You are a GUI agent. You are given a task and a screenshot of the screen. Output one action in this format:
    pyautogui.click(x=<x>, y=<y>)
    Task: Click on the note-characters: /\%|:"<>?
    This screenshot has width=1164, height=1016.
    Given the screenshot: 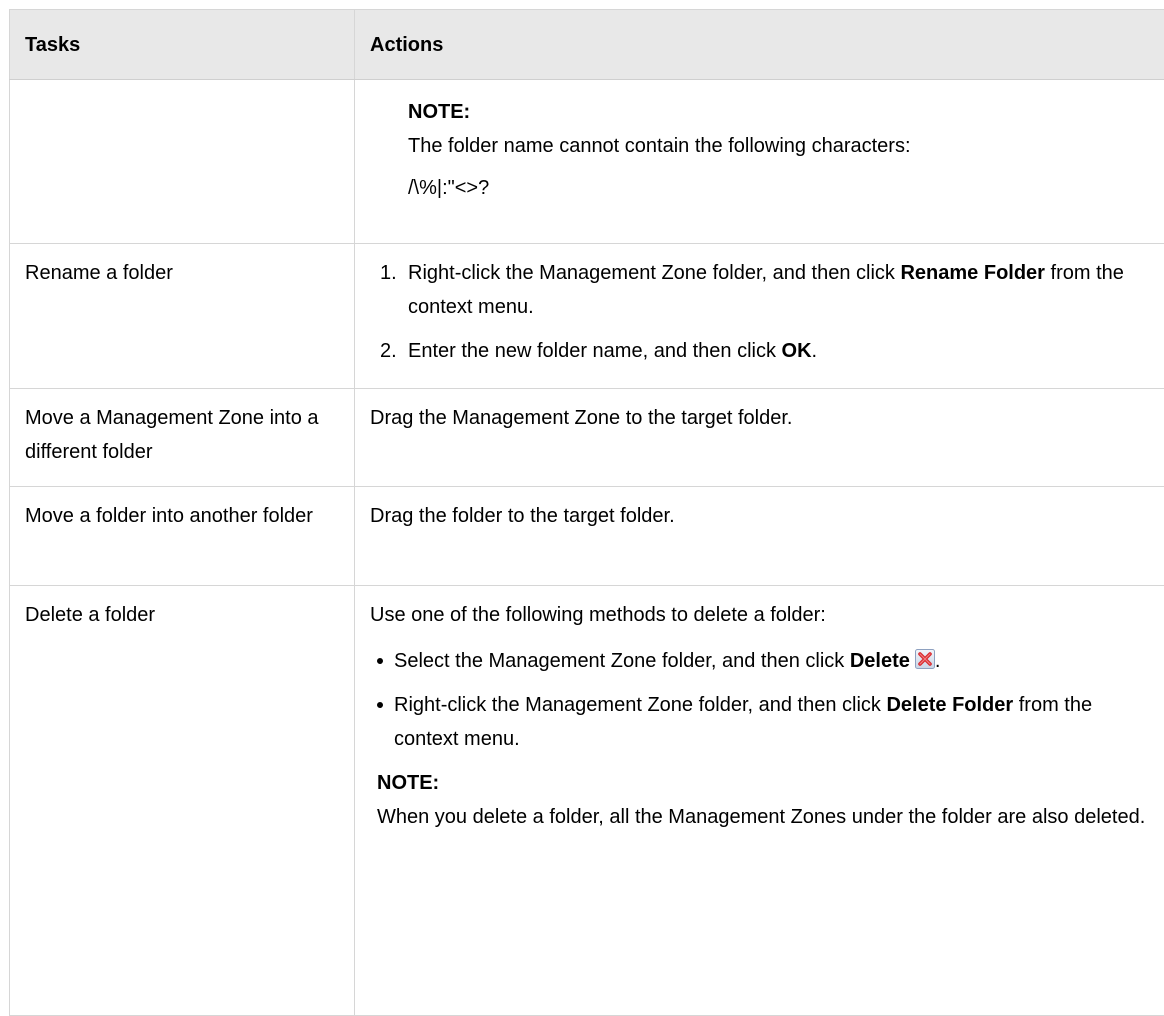 What is the action you would take?
    pyautogui.click(x=779, y=188)
    